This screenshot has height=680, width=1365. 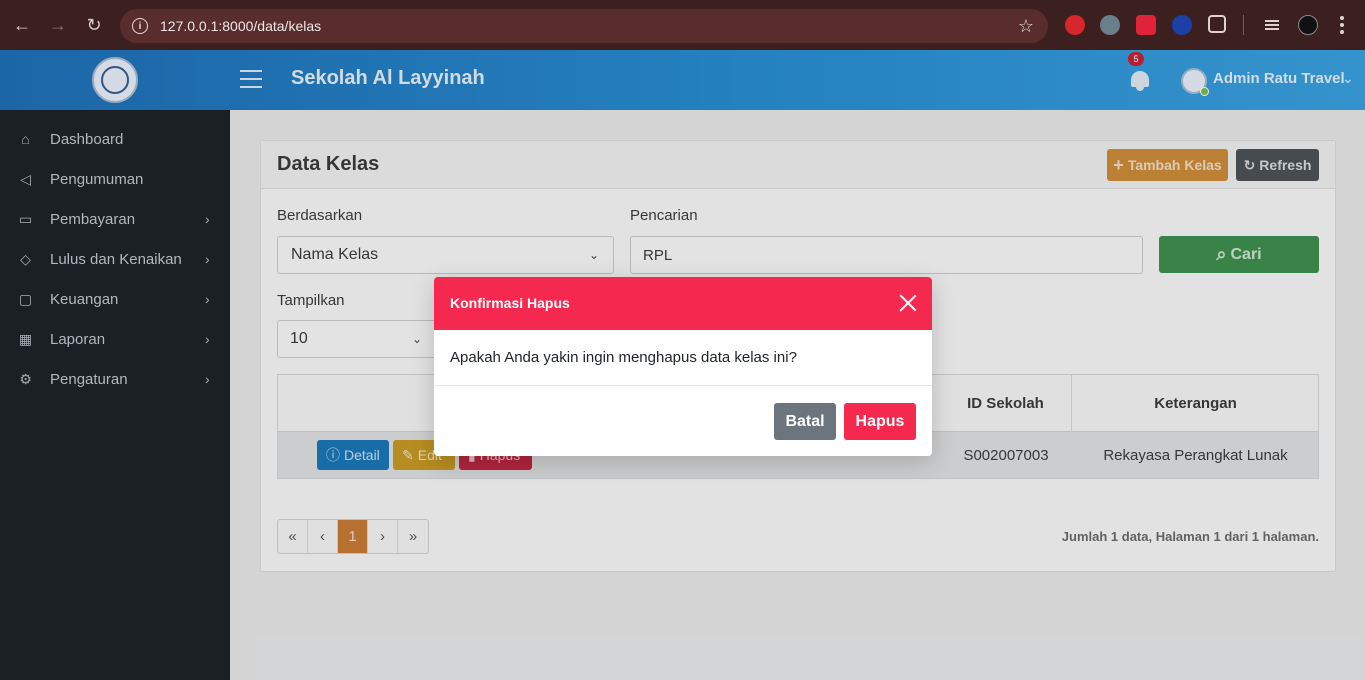 What do you see at coordinates (908, 303) in the screenshot?
I see `close-icon` at bounding box center [908, 303].